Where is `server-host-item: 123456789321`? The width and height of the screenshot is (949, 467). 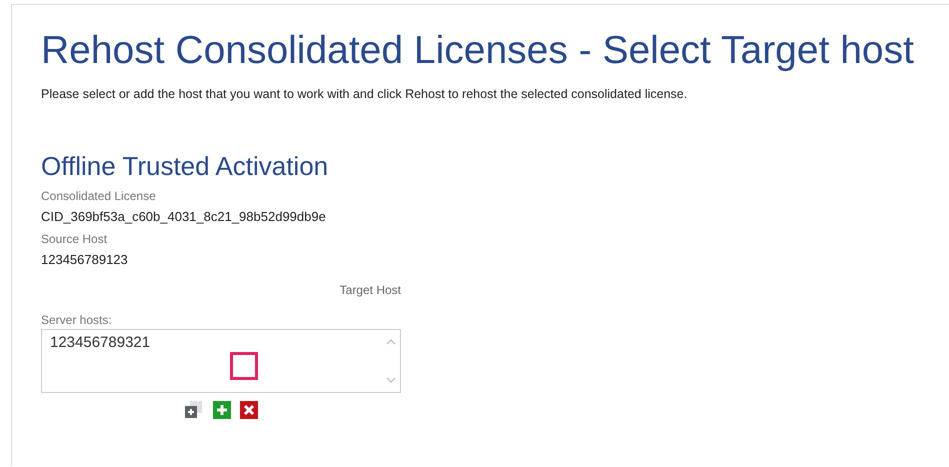
server-host-item: 123456789321 is located at coordinates (100, 342).